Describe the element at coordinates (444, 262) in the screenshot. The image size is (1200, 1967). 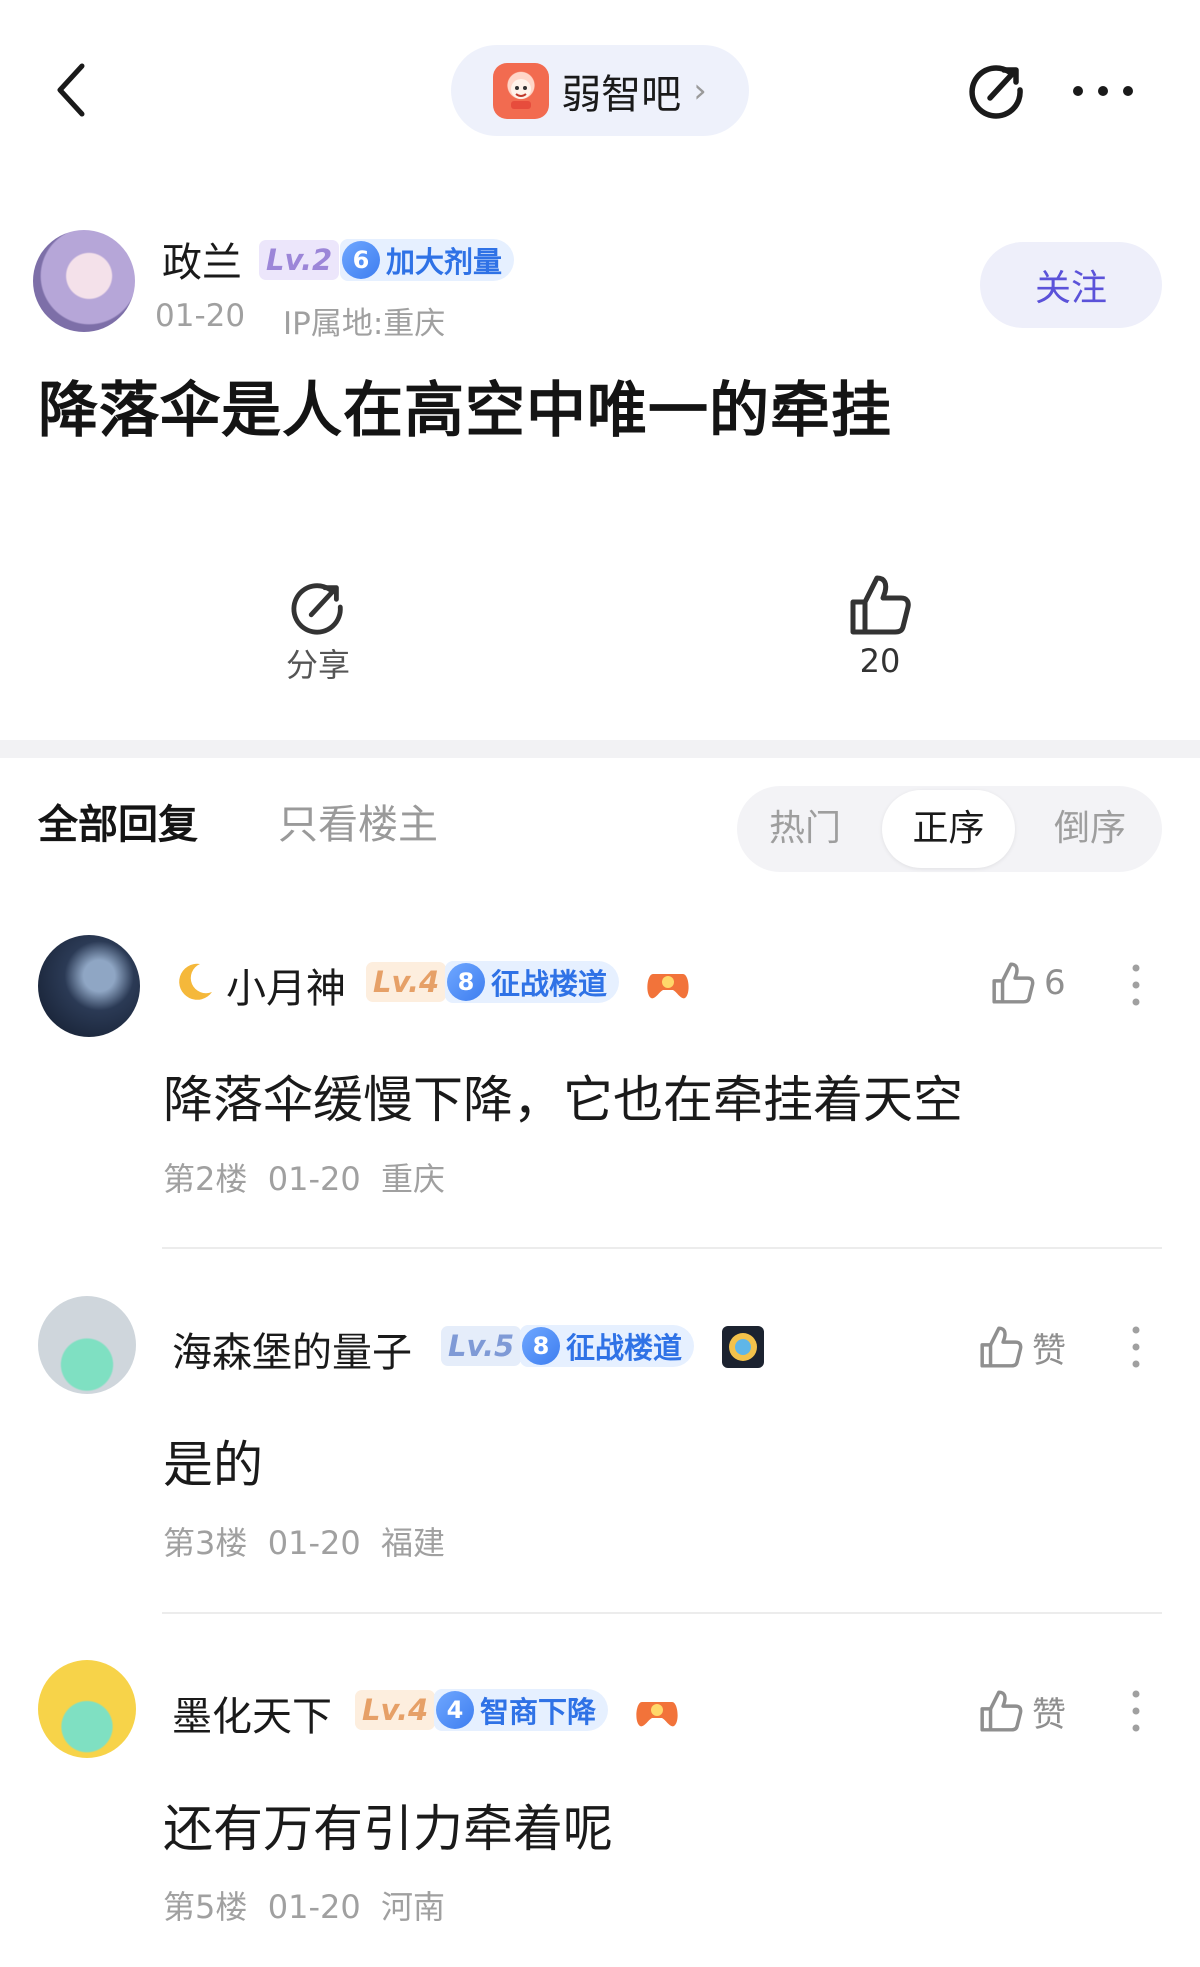
I see `badge-text: 加大剂量` at that location.